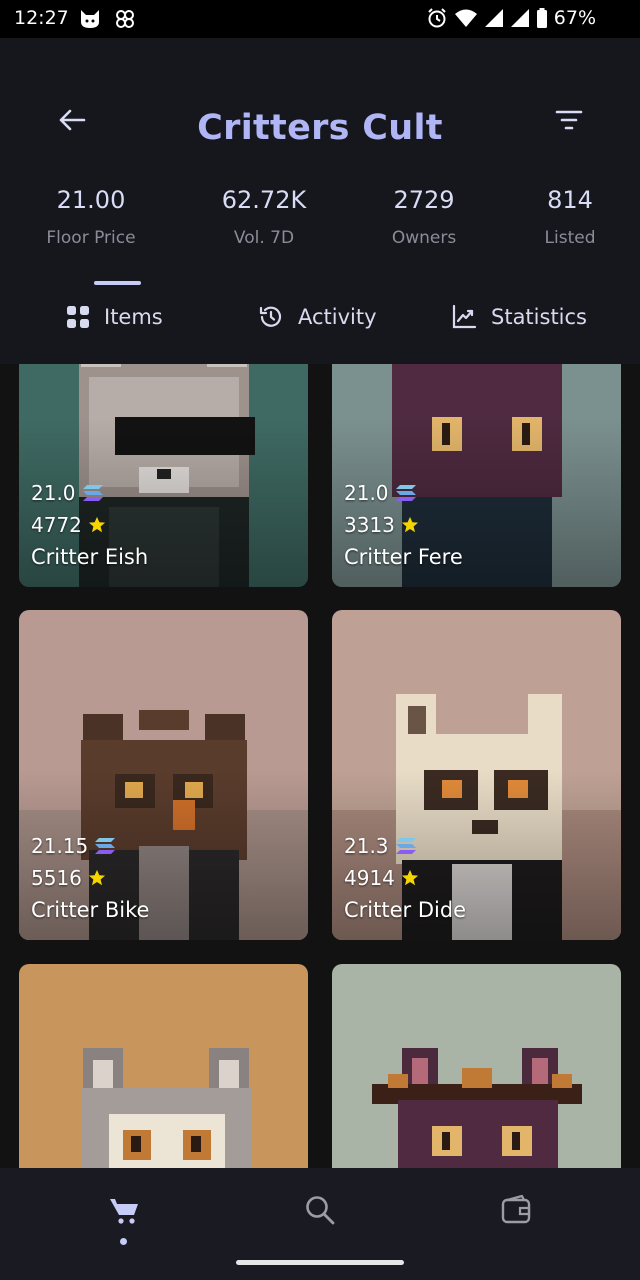  What do you see at coordinates (163, 775) in the screenshot?
I see `nft-card: 21.15 5516 Critter Bike` at bounding box center [163, 775].